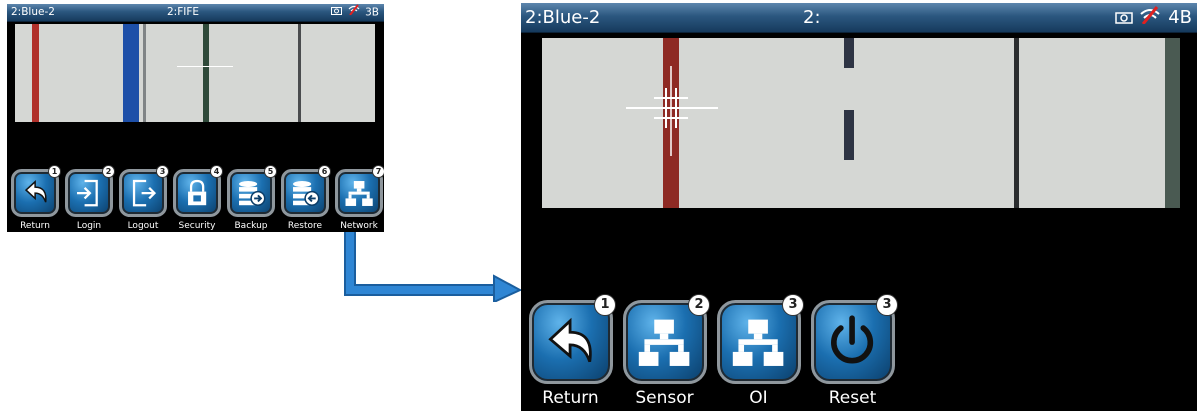 The image size is (1197, 411). Describe the element at coordinates (433, 267) in the screenshot. I see `transition-arrow` at that location.